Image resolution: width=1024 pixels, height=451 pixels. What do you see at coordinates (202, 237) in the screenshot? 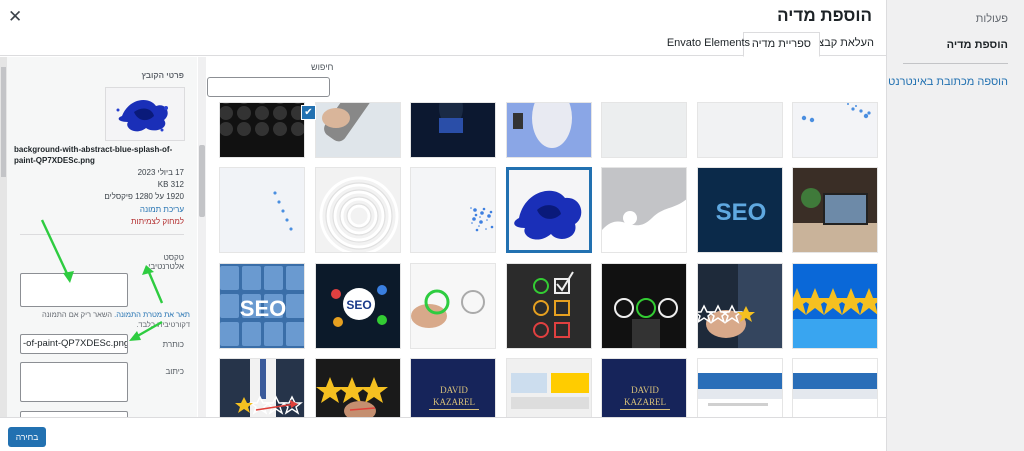
I see `browser-scrollbar` at bounding box center [202, 237].